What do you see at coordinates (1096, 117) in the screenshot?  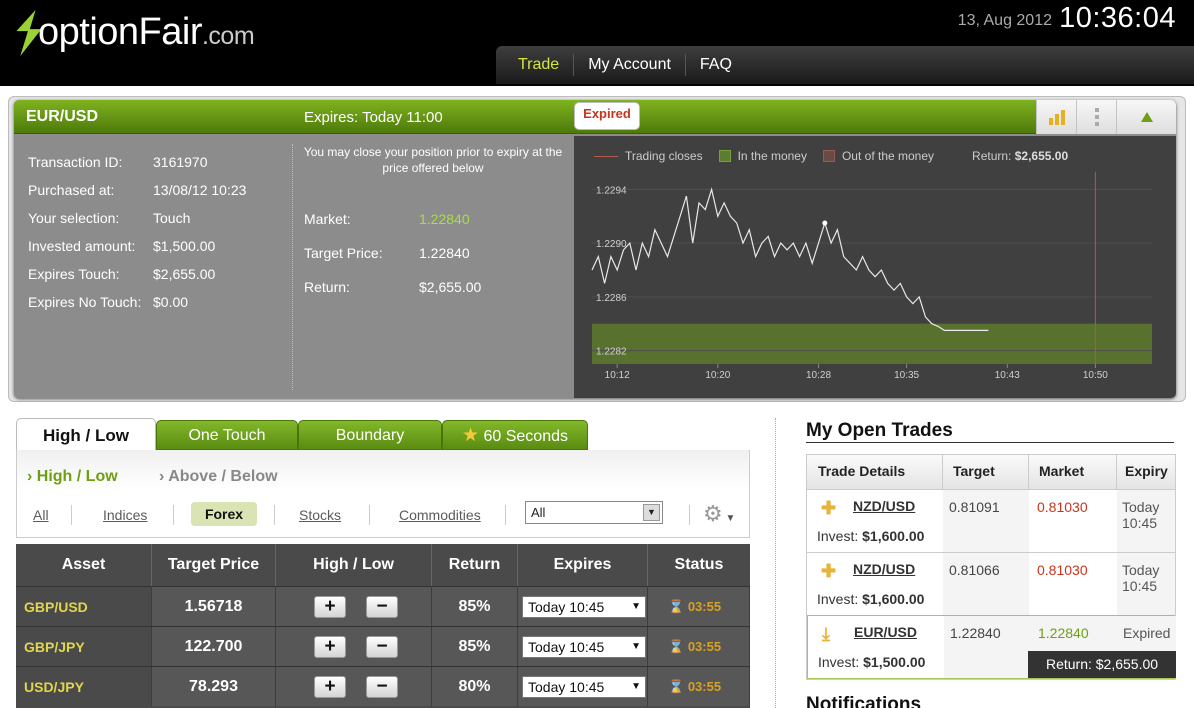 I see `details-view-button` at bounding box center [1096, 117].